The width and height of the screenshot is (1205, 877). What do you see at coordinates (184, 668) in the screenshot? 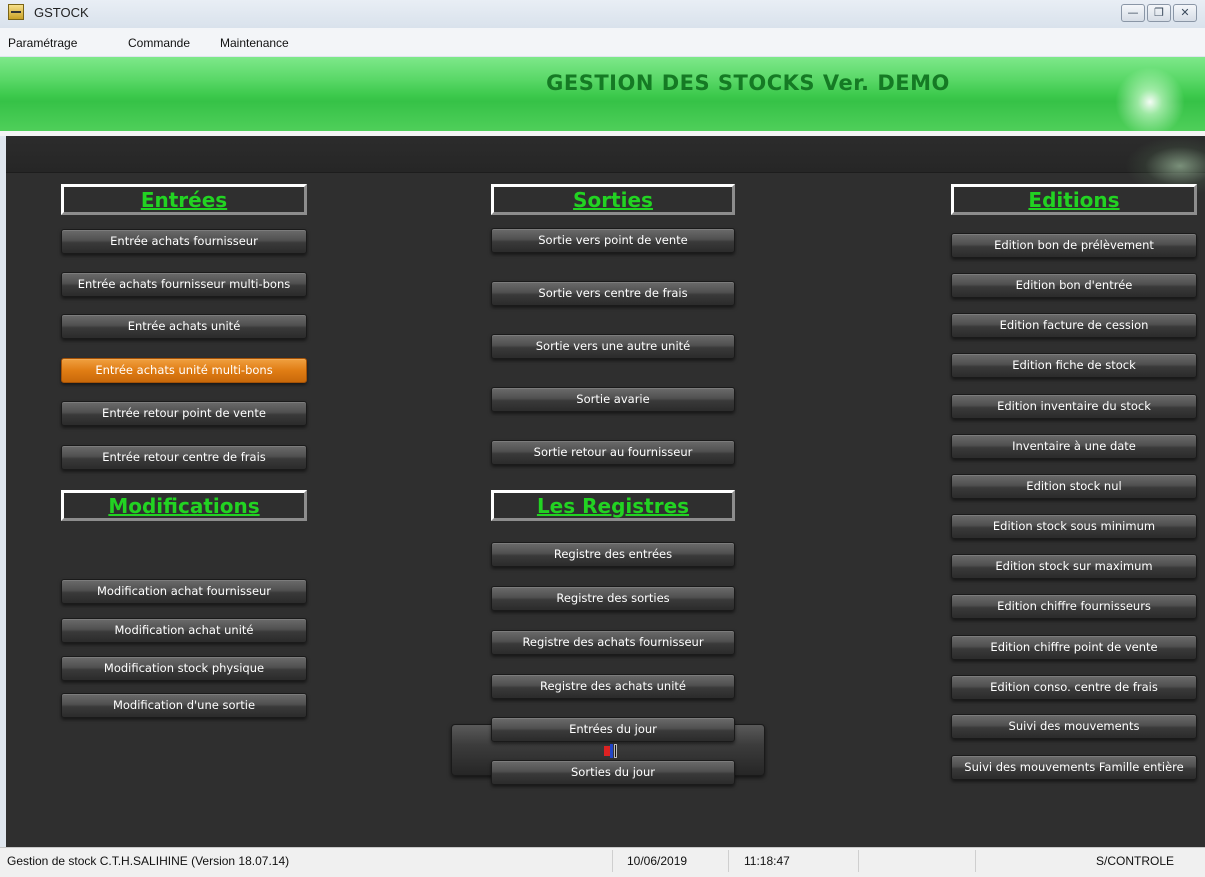
I see `btn-modification-stock-physique: Modification stock physique` at bounding box center [184, 668].